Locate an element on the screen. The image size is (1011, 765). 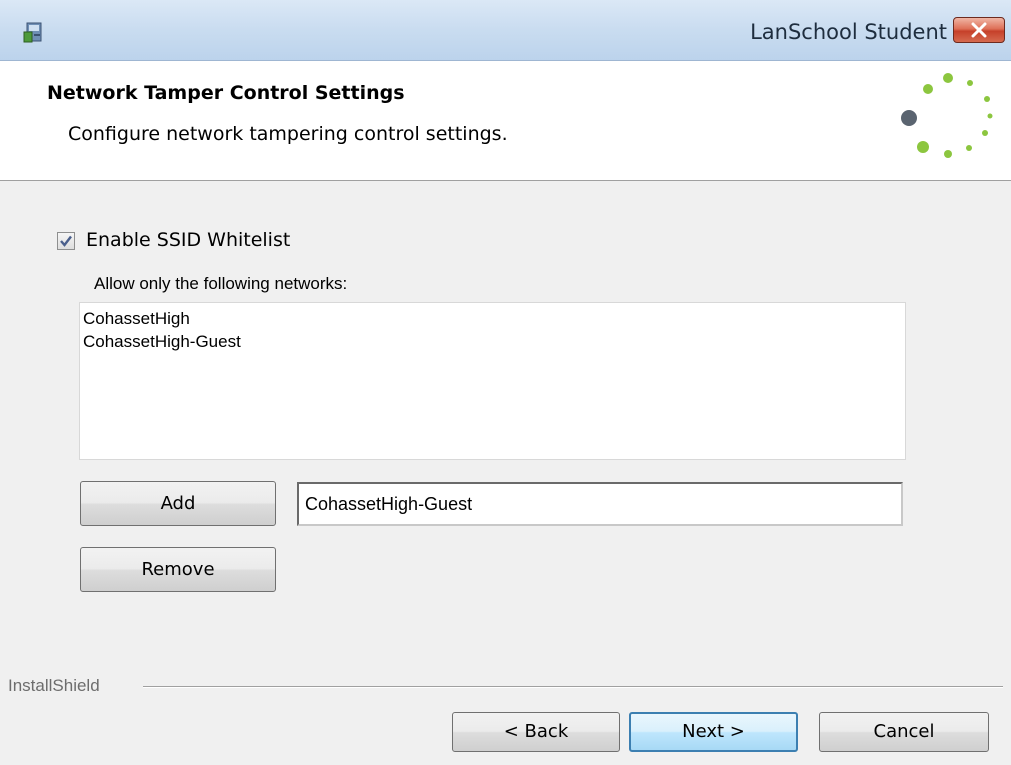
footer-divider is located at coordinates (573, 687).